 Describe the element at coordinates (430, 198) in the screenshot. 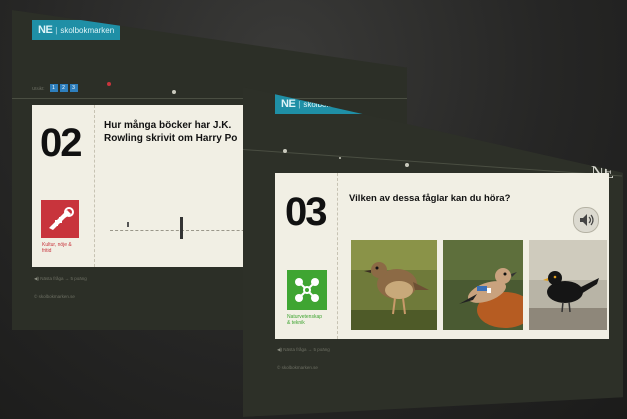

I see `question-text: Vilken av dessa fåglar kan du höra?` at that location.